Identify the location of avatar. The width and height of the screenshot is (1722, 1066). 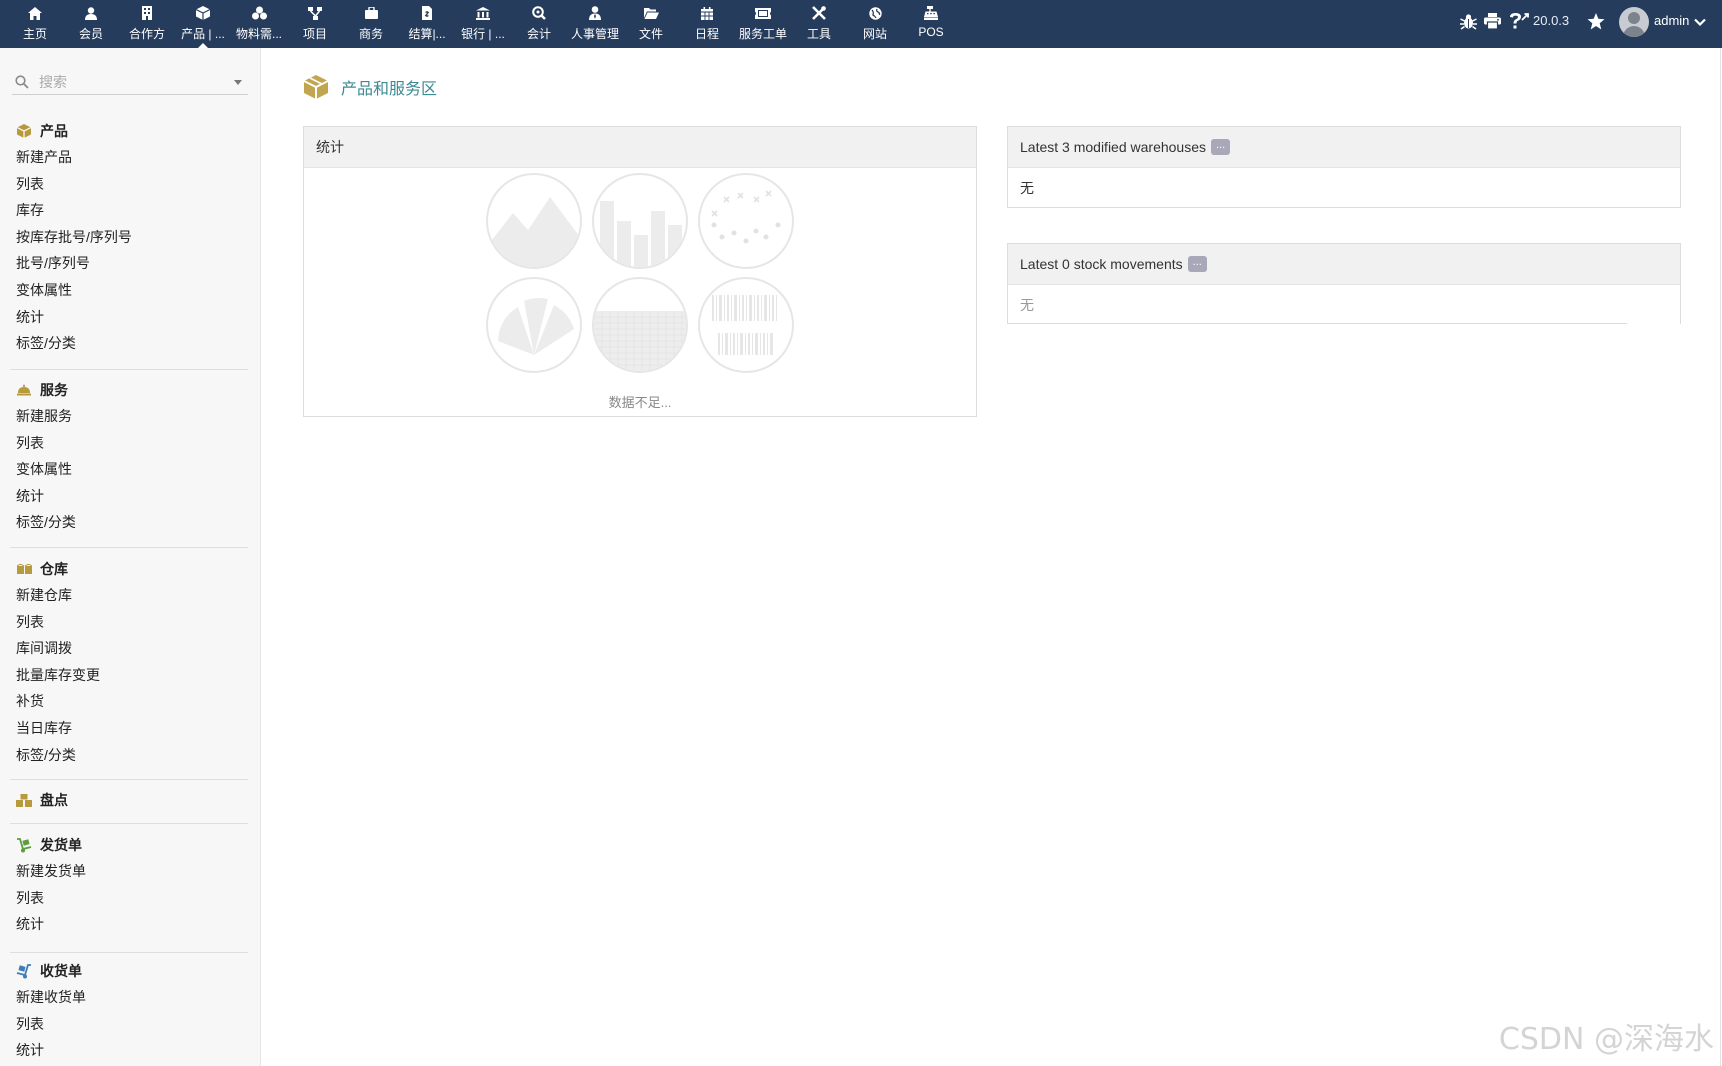
(1634, 22).